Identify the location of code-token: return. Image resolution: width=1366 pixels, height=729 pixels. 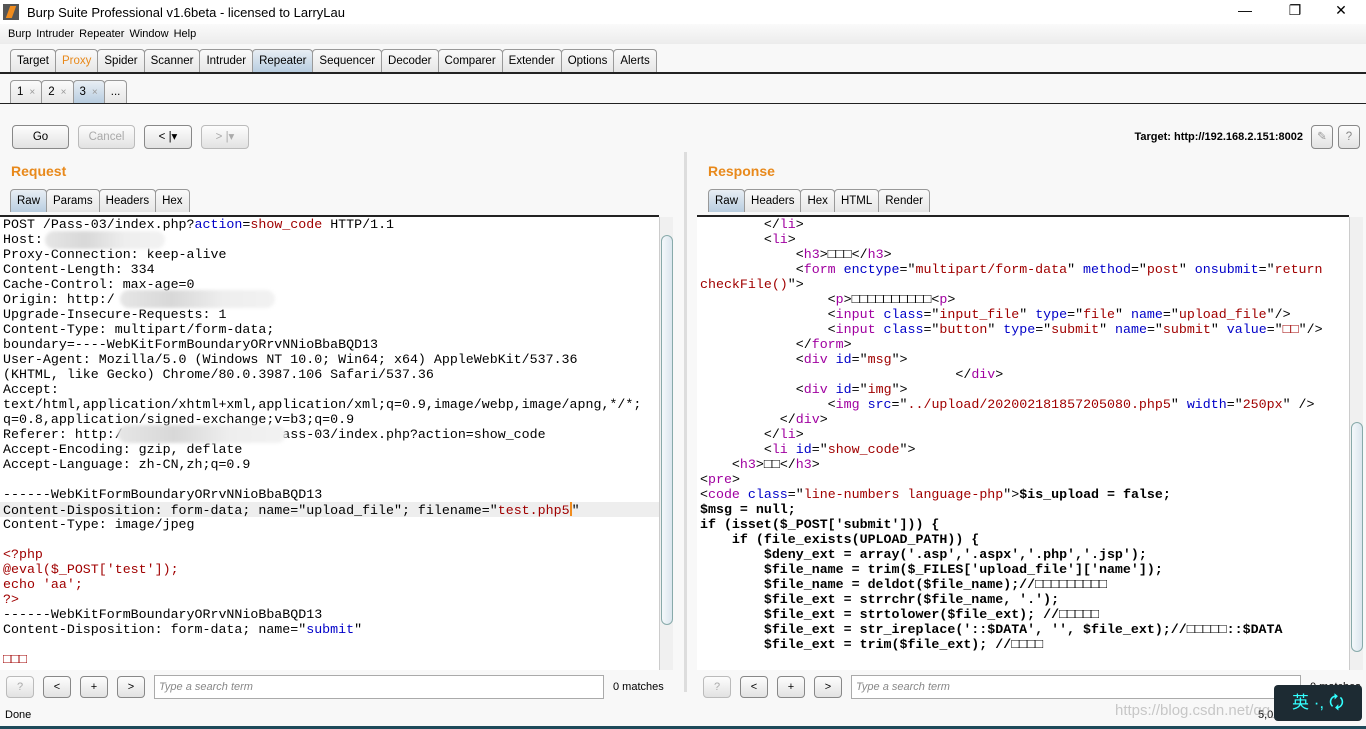
(1298, 269).